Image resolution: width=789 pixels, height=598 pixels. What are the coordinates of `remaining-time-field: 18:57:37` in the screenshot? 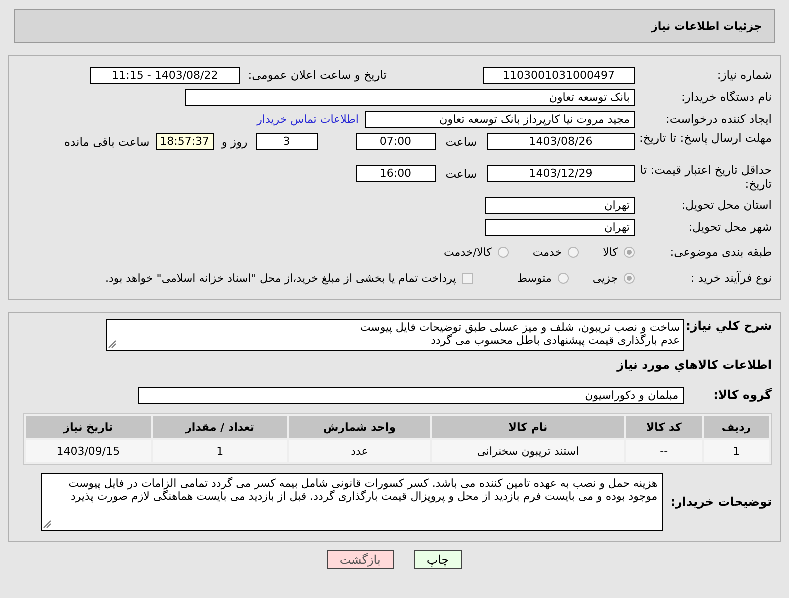 It's located at (185, 141).